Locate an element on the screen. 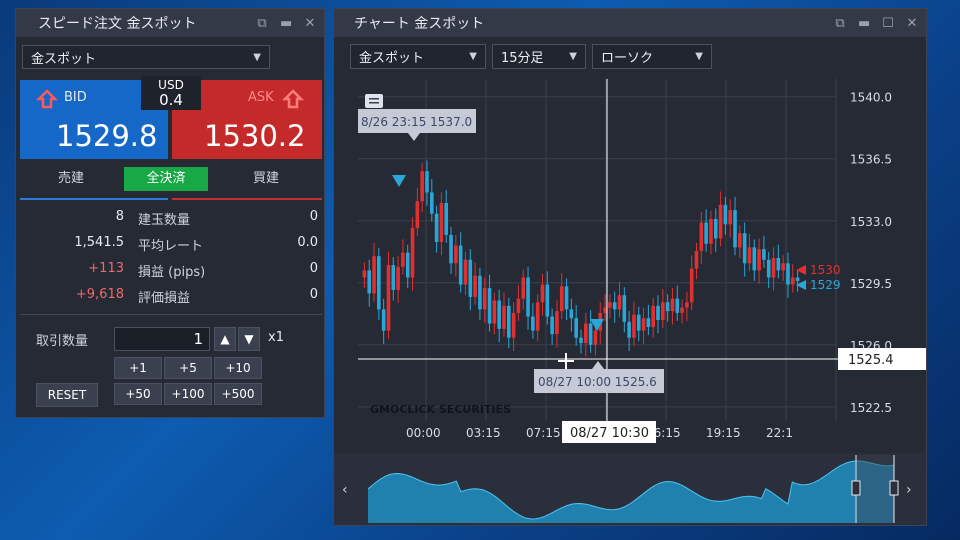 This screenshot has height=540, width=960. x-tick-label: 19:15 is located at coordinates (723, 433).